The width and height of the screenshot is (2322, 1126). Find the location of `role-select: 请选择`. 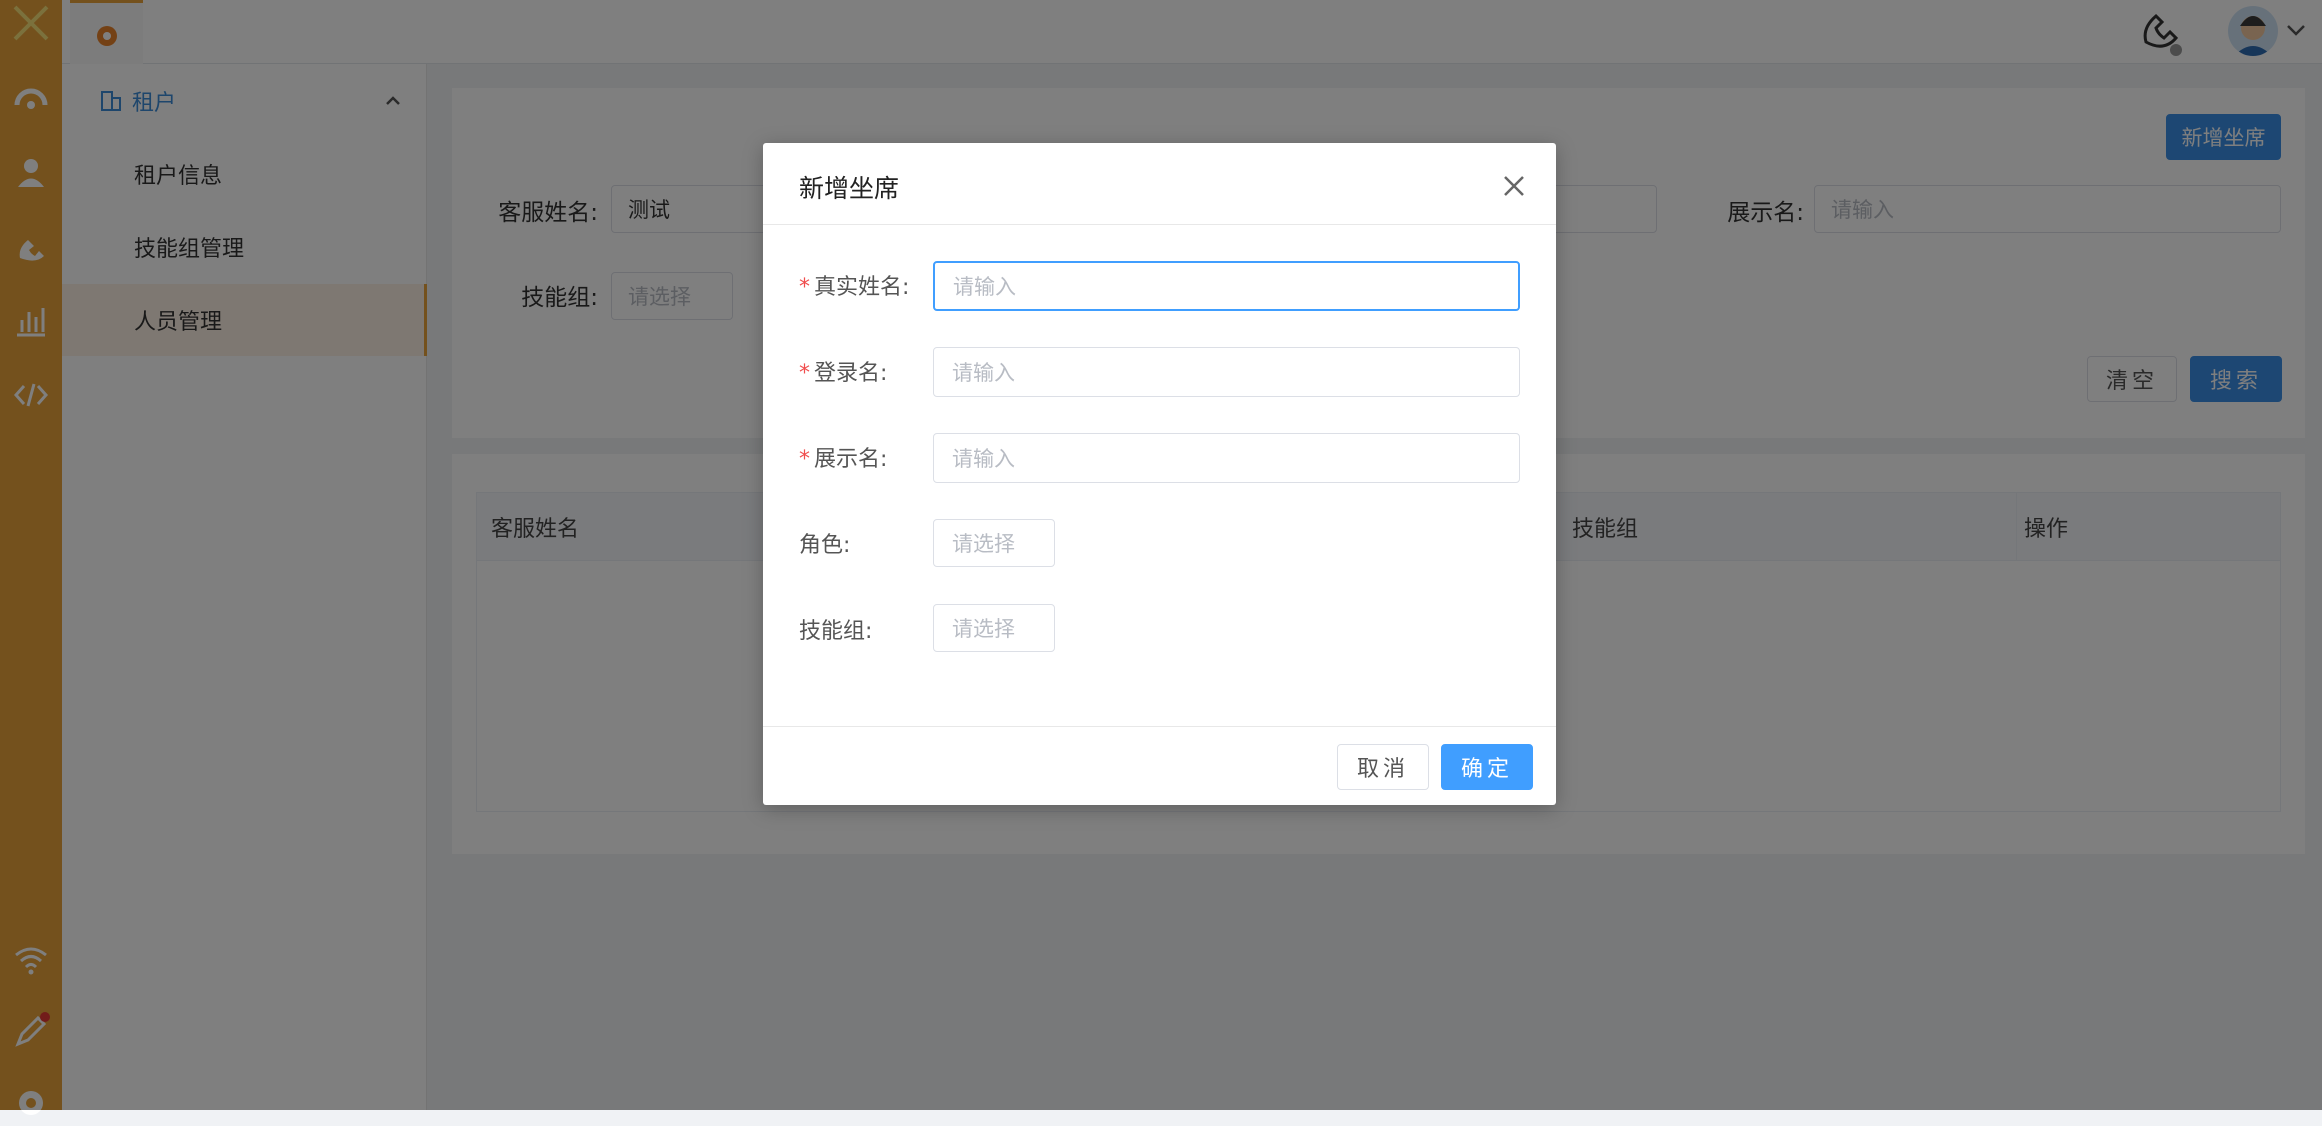

role-select: 请选择 is located at coordinates (994, 543).